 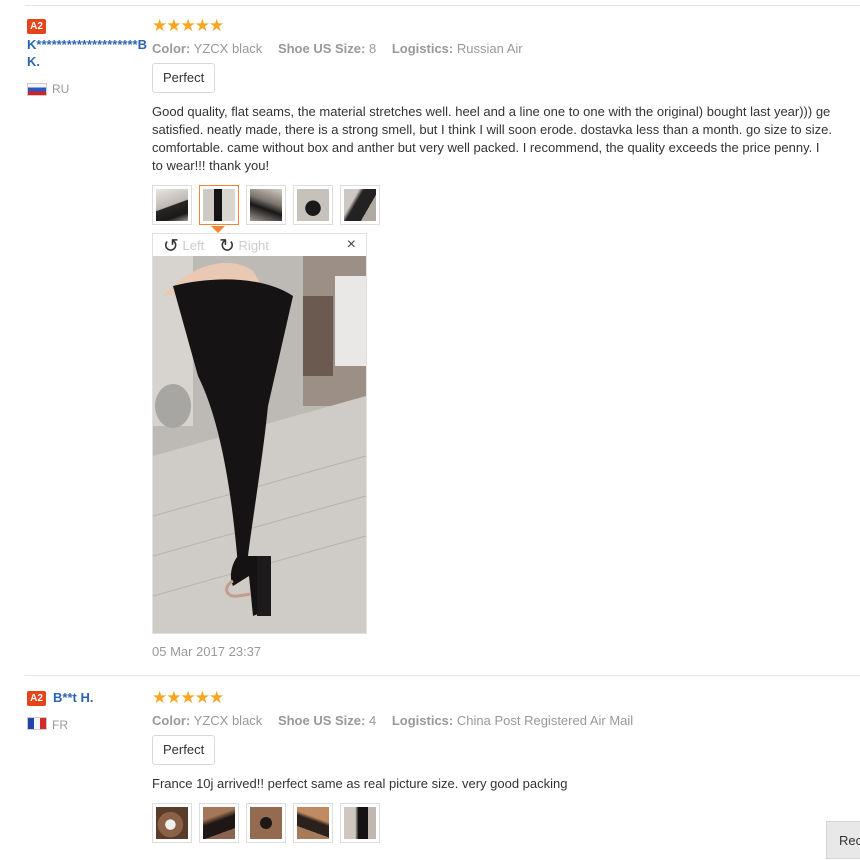 What do you see at coordinates (207, 651) in the screenshot?
I see `review-date: 05 Mar 2017 23:37` at bounding box center [207, 651].